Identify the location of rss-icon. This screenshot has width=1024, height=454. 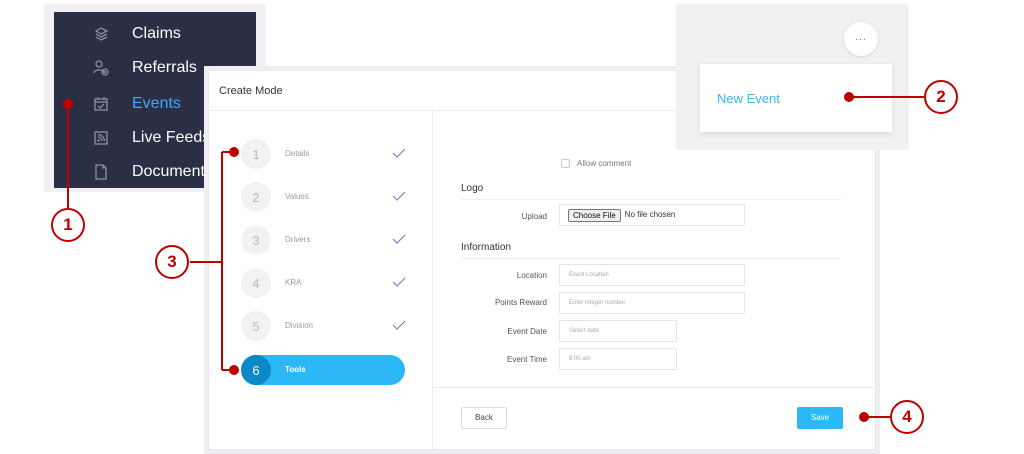
(101, 138).